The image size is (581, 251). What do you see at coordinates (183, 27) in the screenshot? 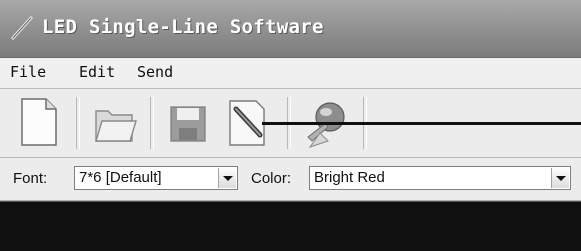
I see `window-title: LED Single-Line Software` at bounding box center [183, 27].